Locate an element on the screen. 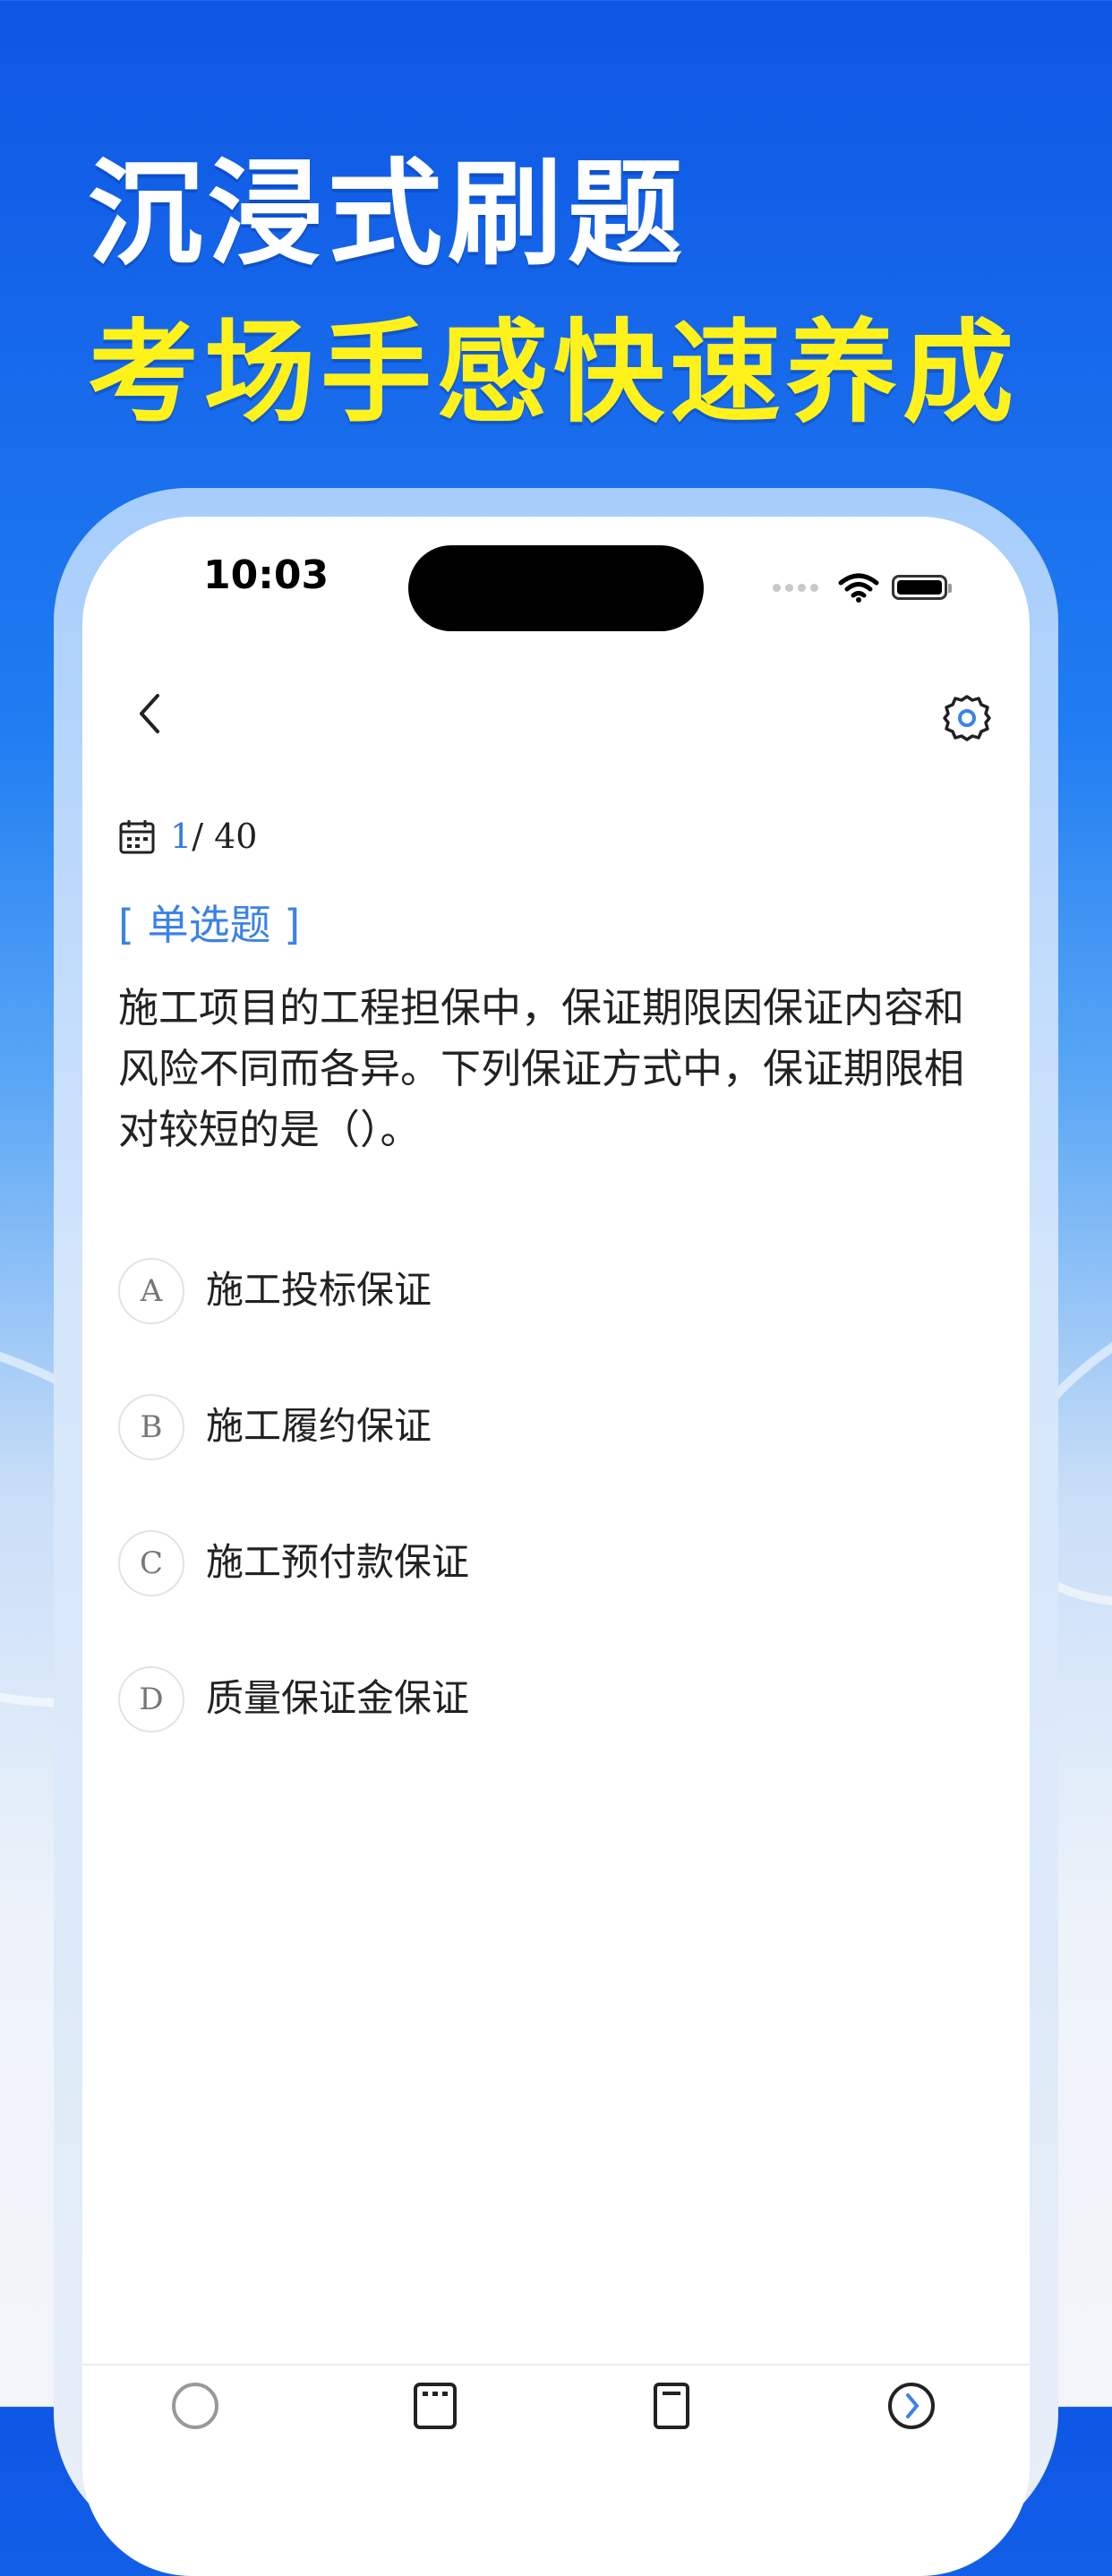 This screenshot has width=1112, height=2576. option-d: D 质量保证金保证 is located at coordinates (293, 1700).